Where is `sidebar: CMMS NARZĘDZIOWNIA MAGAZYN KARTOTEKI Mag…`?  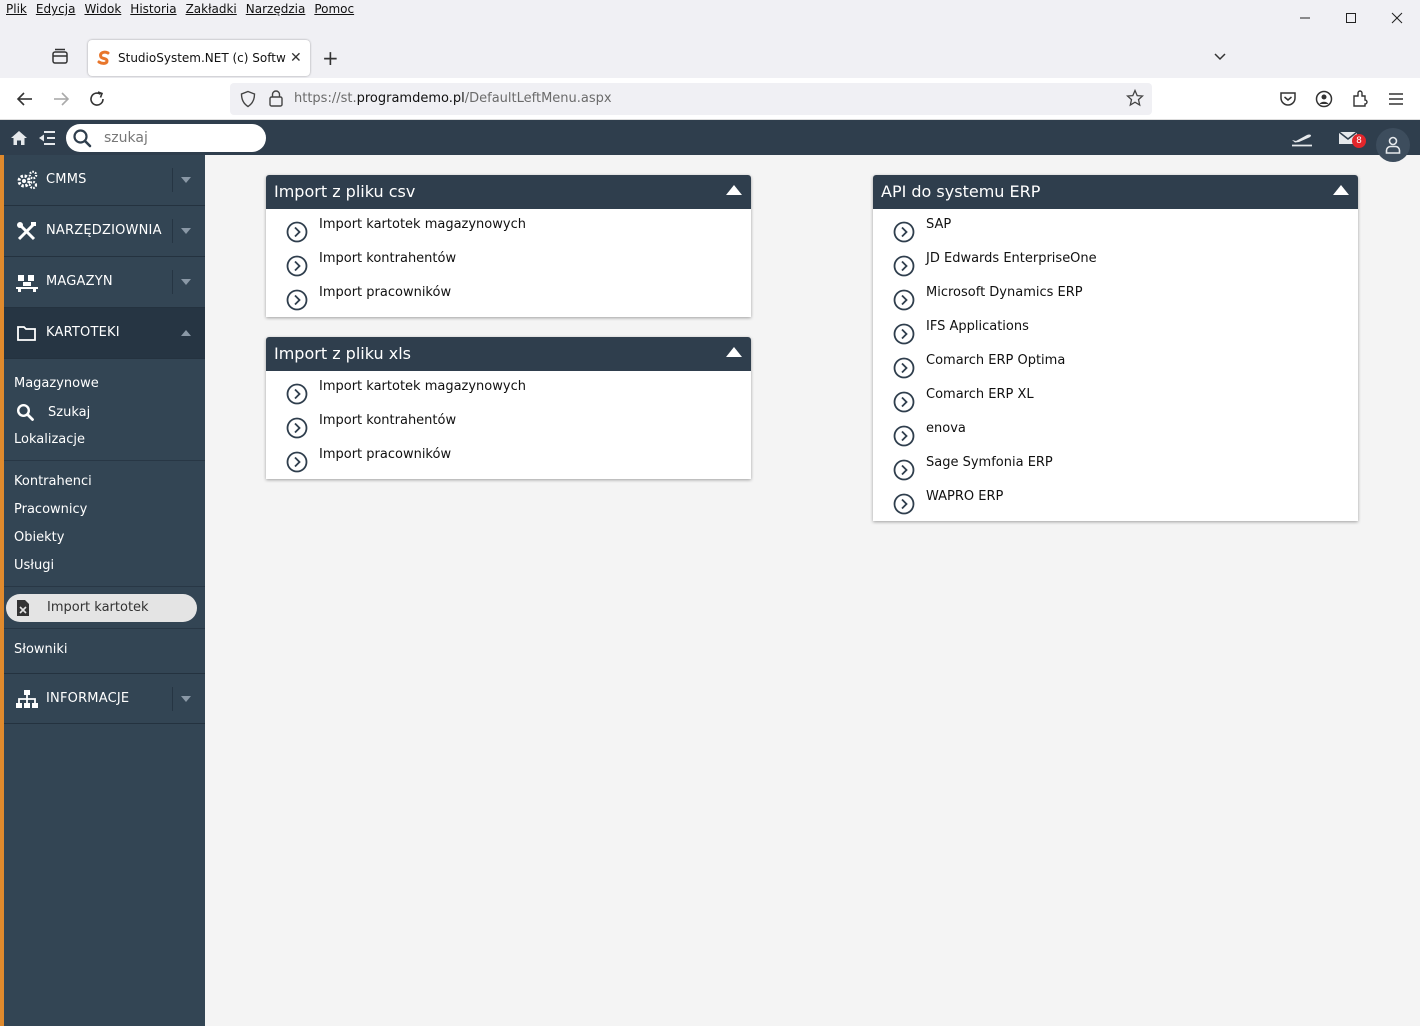
sidebar: CMMS NARZĘDZIOWNIA MAGAZYN KARTOTEKI Mag… is located at coordinates (102, 590).